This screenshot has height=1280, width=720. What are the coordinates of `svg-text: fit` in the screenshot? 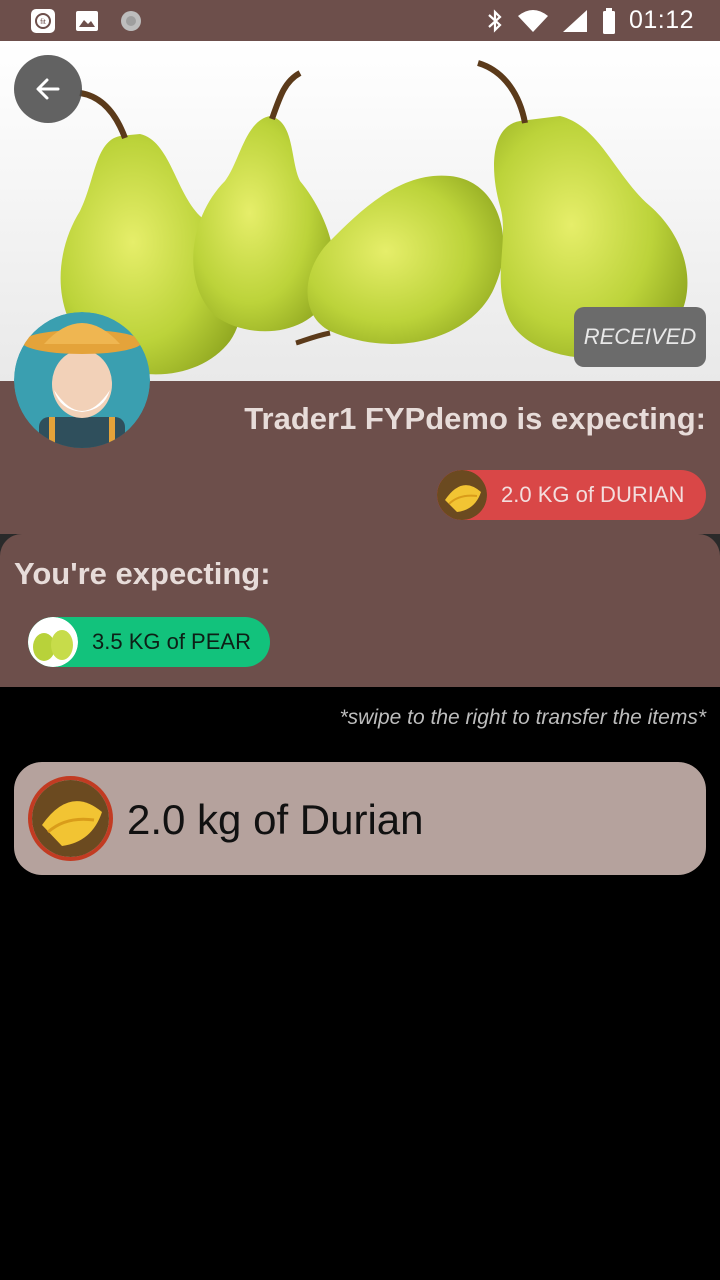 It's located at (43, 22).